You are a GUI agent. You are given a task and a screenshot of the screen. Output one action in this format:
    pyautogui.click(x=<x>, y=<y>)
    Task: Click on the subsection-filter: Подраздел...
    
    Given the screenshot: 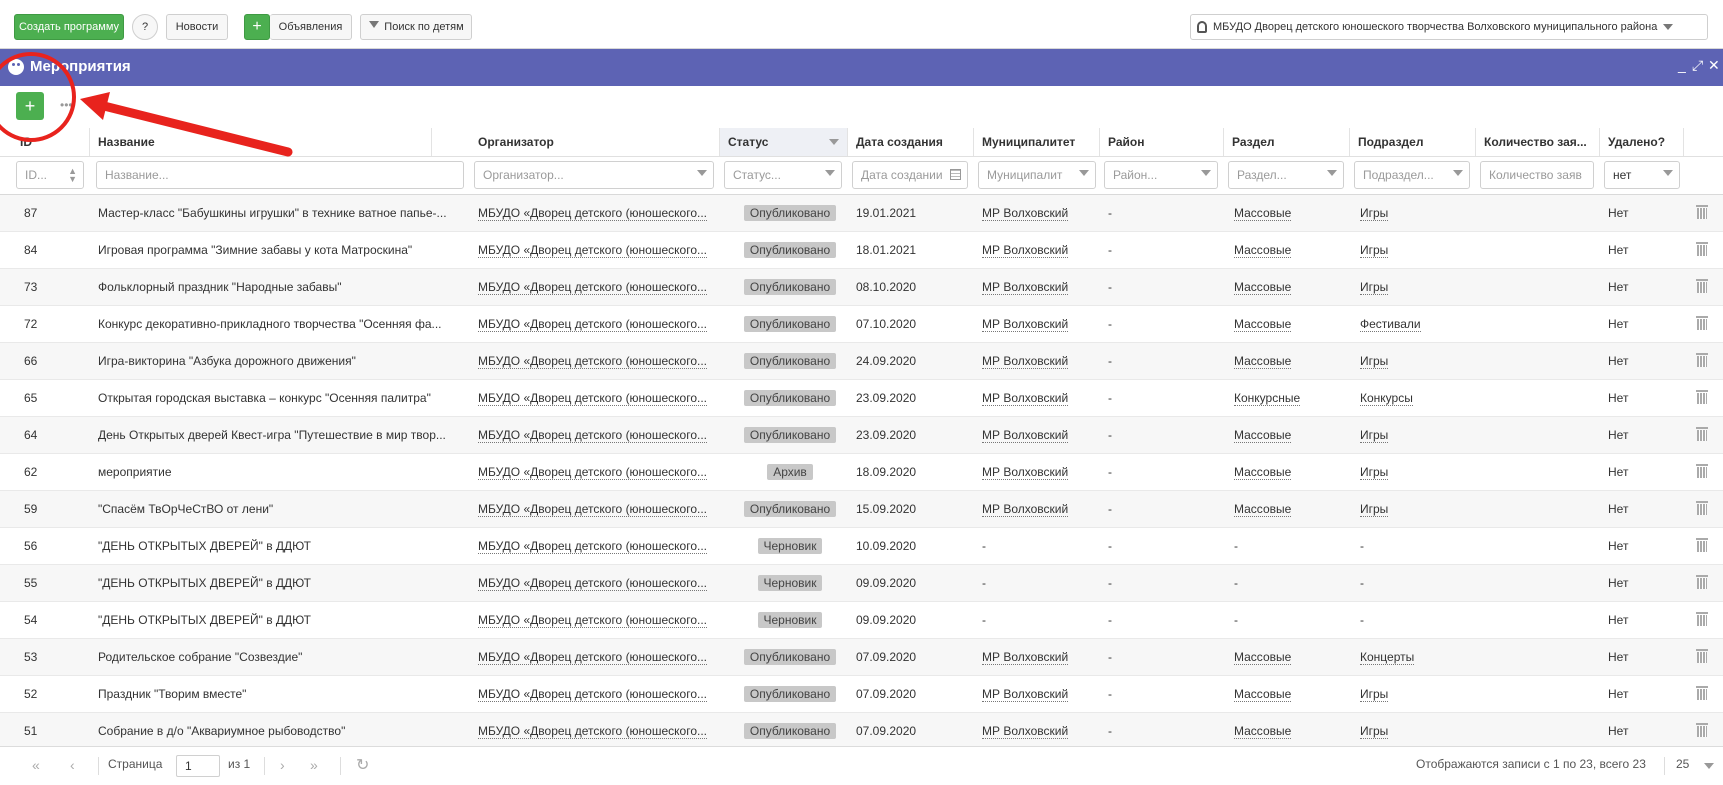 What is the action you would take?
    pyautogui.click(x=1412, y=175)
    